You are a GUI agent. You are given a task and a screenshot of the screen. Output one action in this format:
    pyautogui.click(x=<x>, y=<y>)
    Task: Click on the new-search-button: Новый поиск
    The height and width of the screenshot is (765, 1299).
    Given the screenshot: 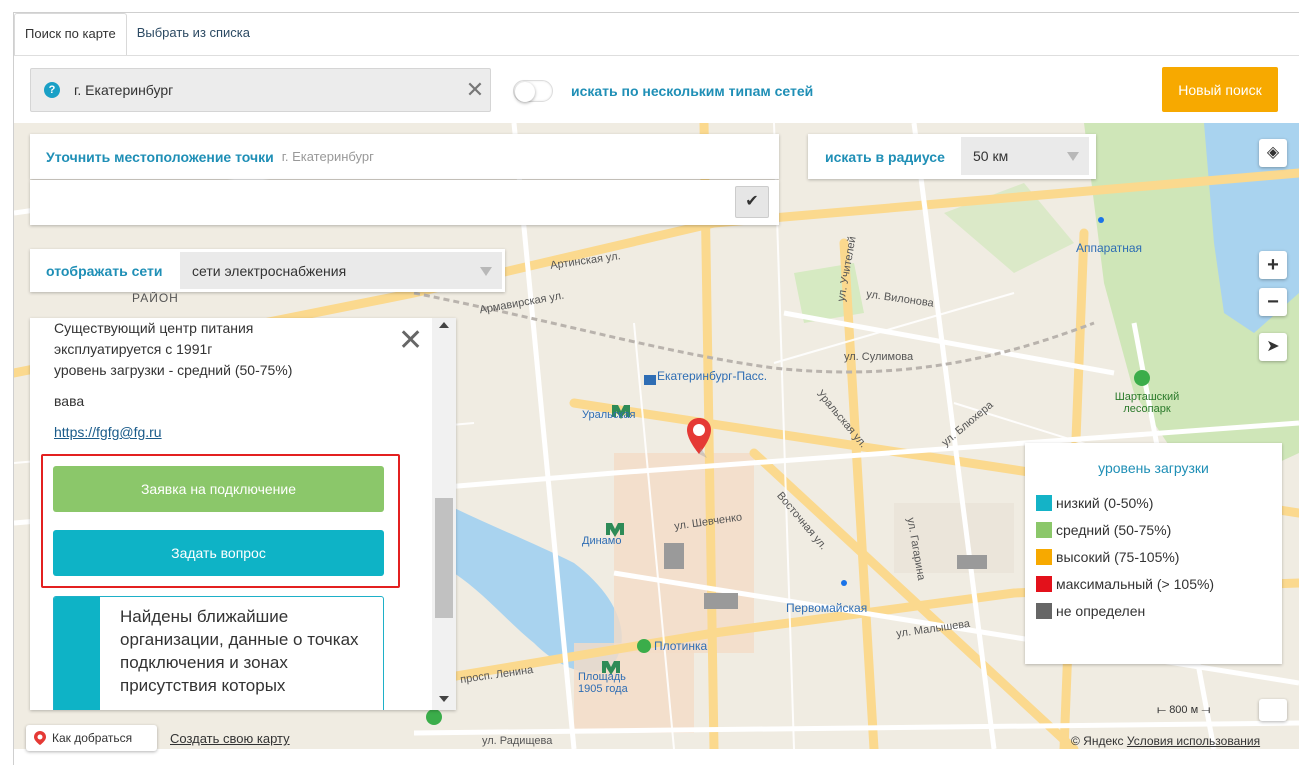 What is the action you would take?
    pyautogui.click(x=1220, y=89)
    